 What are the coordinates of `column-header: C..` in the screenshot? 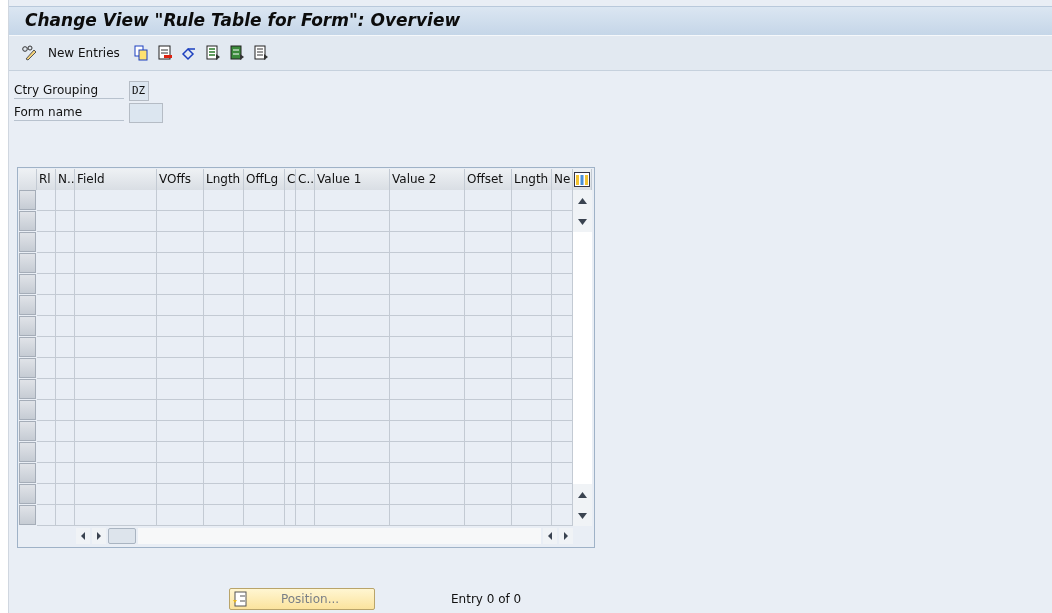 It's located at (305, 179).